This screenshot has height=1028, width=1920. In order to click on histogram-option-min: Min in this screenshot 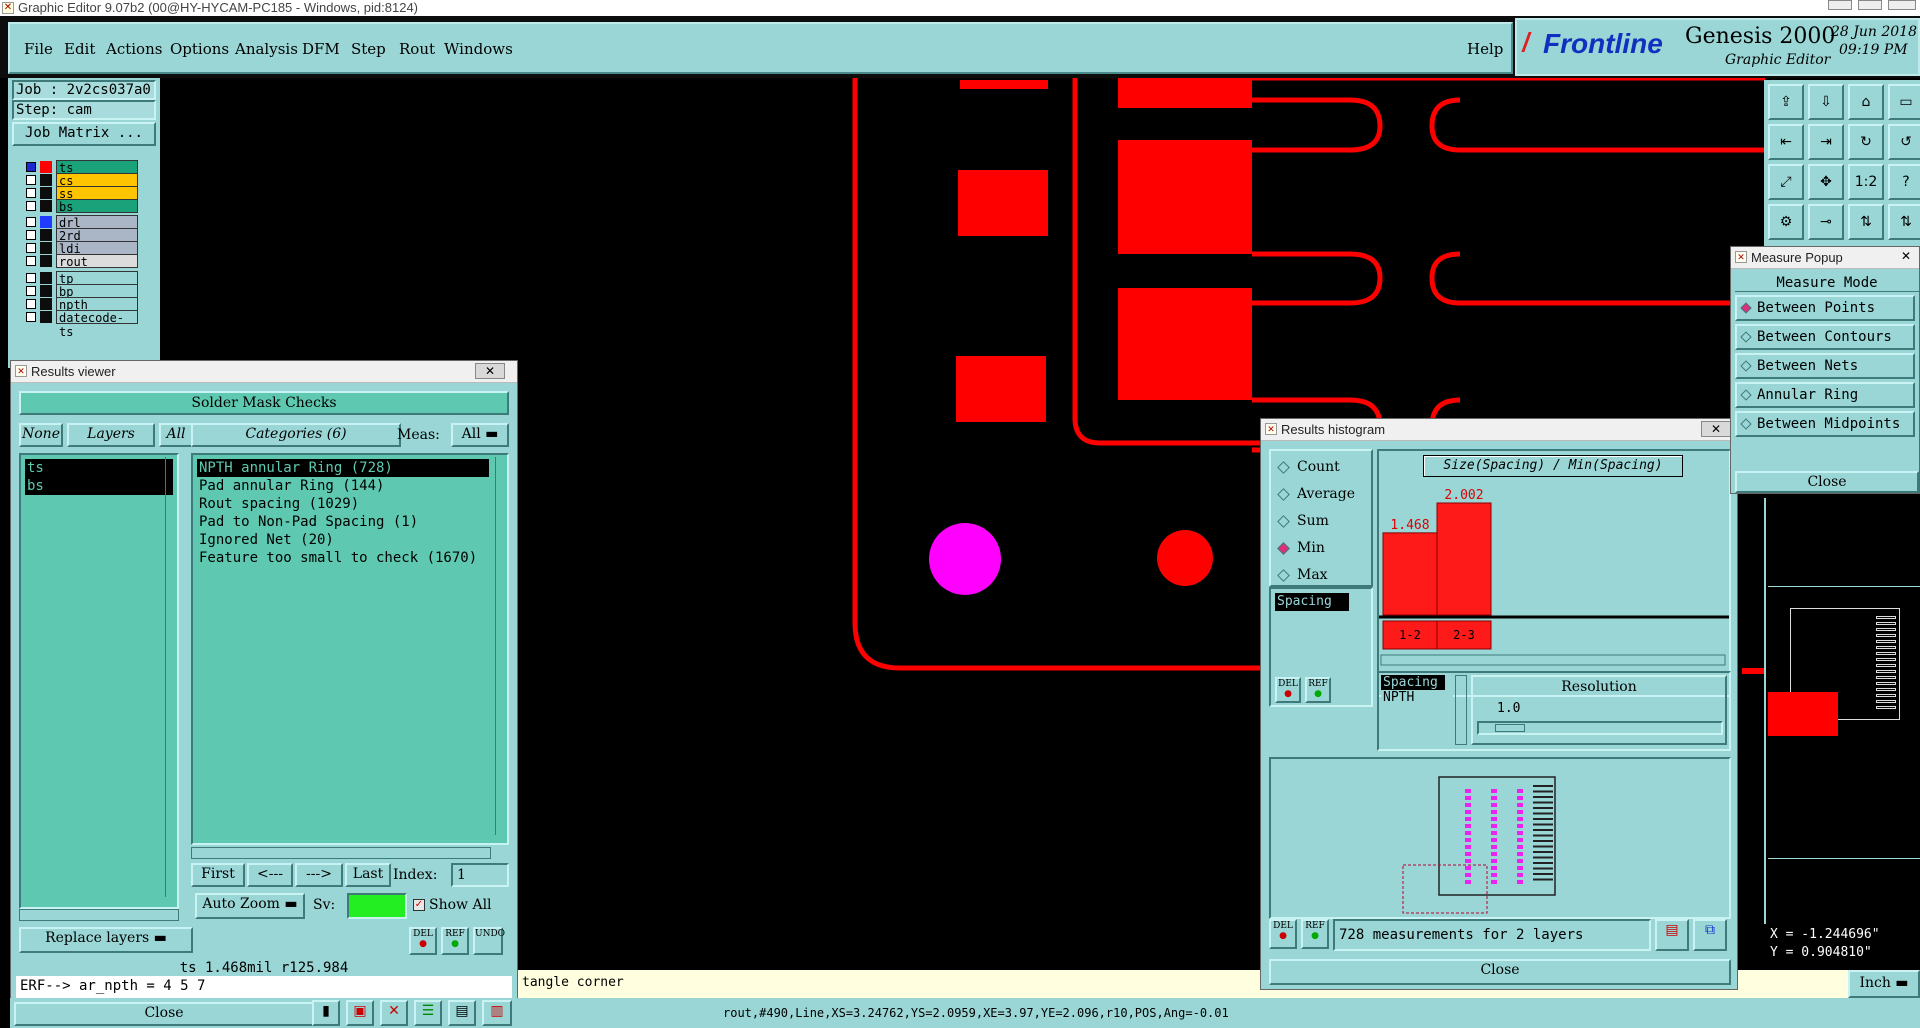, I will do `click(1323, 548)`.